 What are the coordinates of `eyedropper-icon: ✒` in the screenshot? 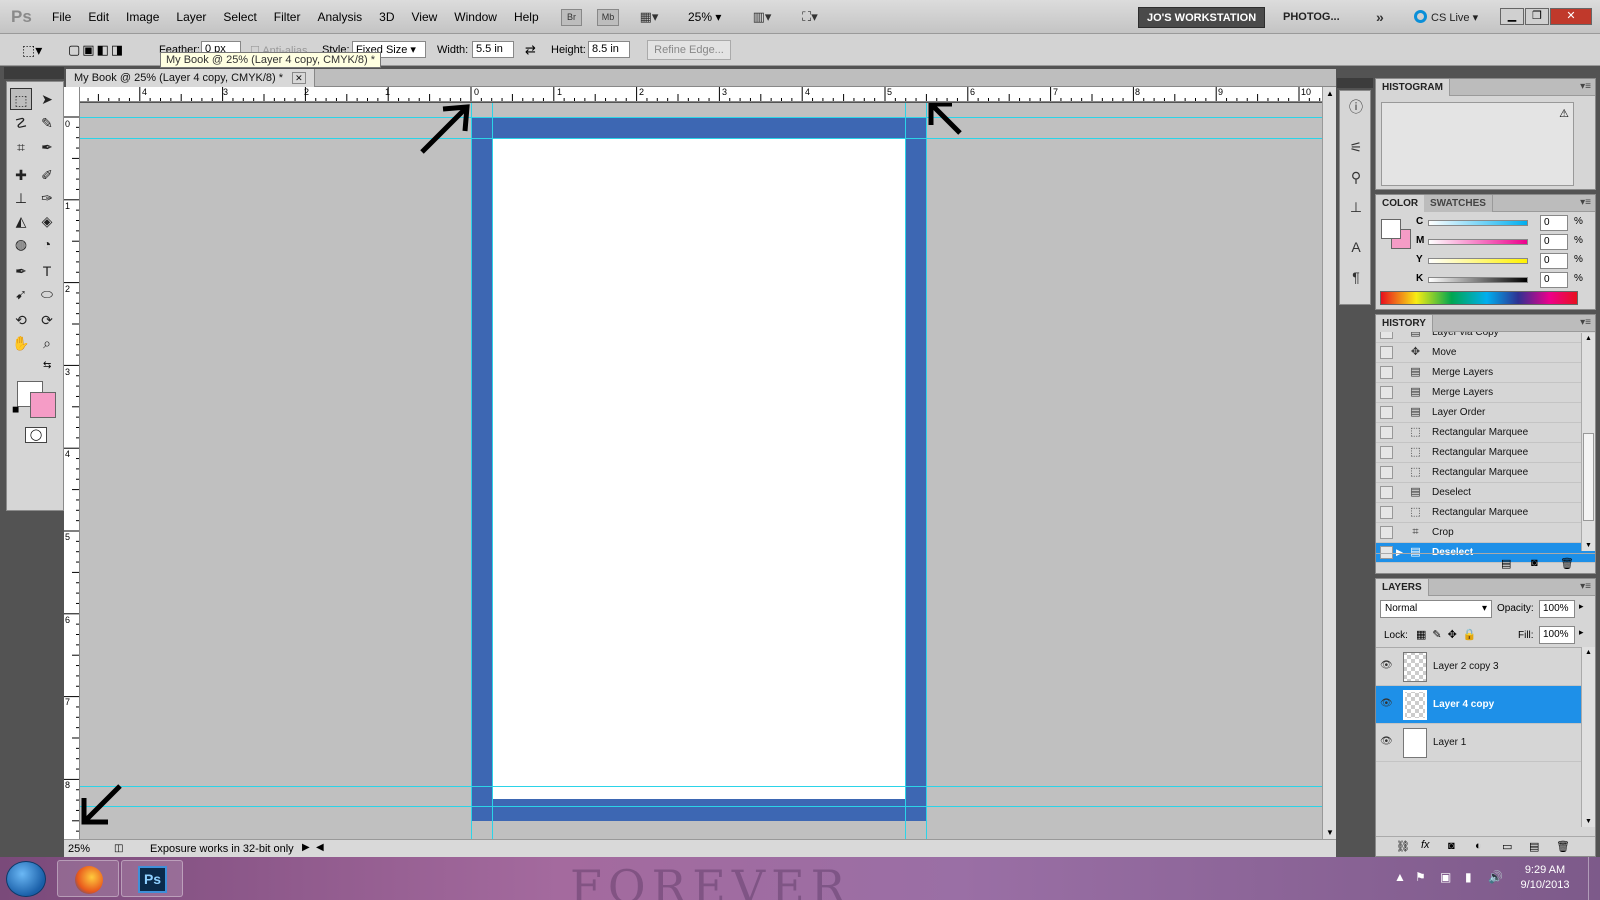 It's located at (47, 147).